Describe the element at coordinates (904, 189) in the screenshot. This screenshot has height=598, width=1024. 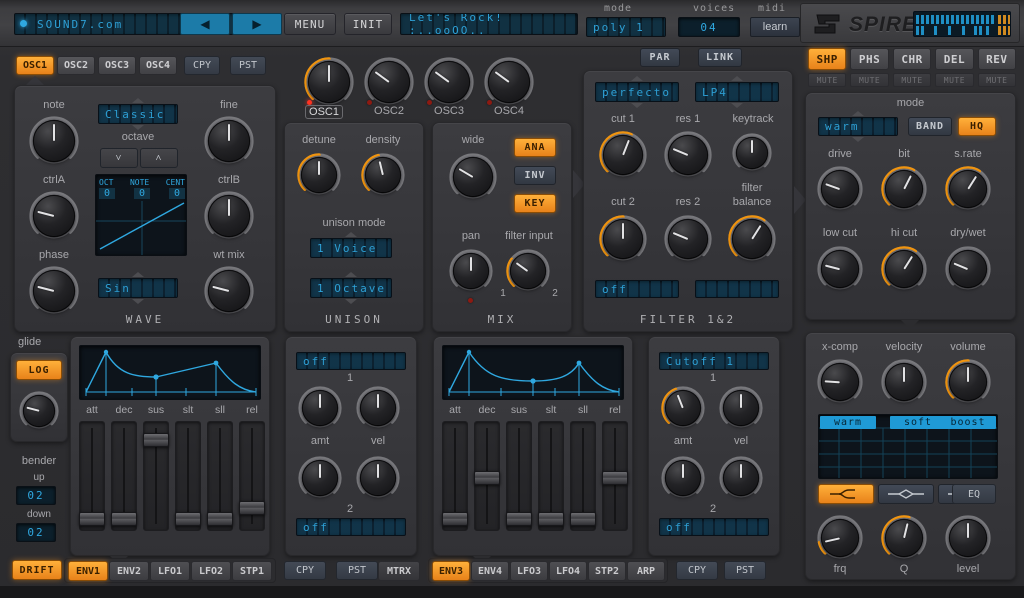
I see `bit-knob` at that location.